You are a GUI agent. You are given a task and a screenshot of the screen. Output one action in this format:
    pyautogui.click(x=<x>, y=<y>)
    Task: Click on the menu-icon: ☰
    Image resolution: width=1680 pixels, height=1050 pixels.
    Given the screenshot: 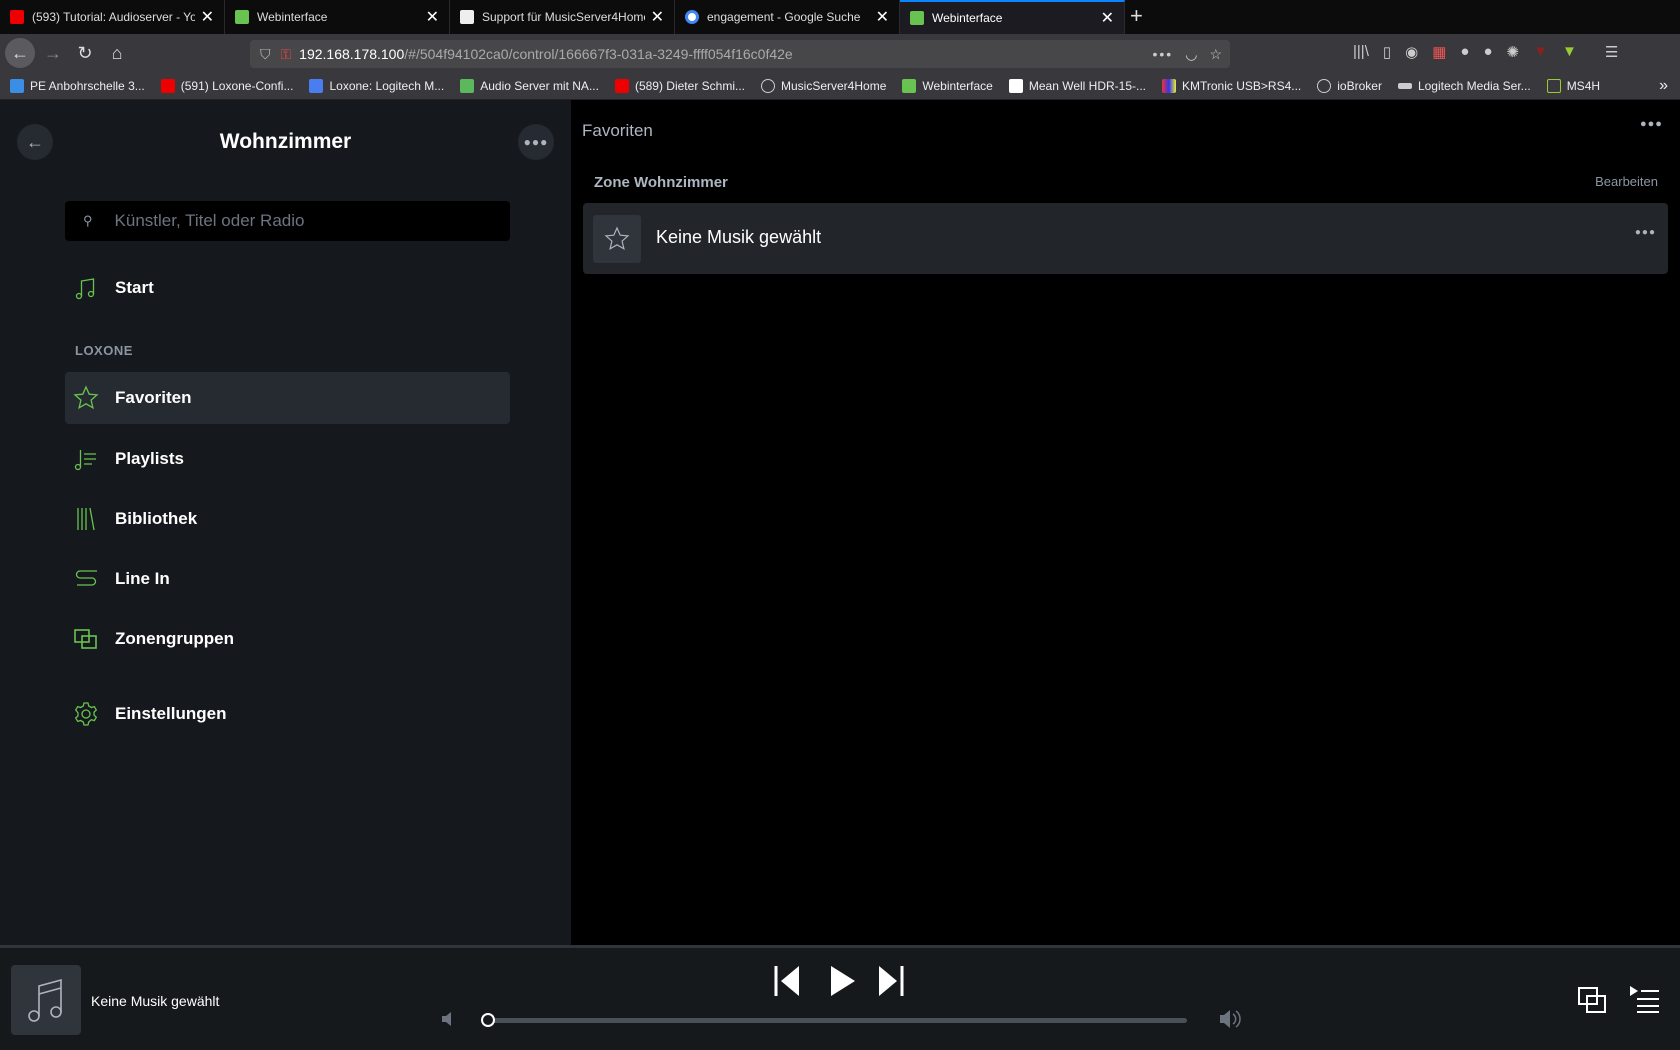 What is the action you would take?
    pyautogui.click(x=1611, y=52)
    